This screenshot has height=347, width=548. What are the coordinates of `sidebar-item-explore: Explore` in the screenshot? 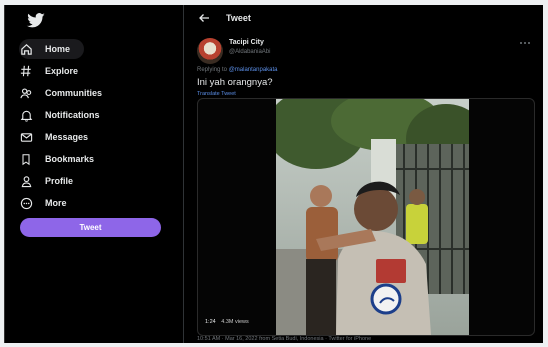 It's located at (48, 71).